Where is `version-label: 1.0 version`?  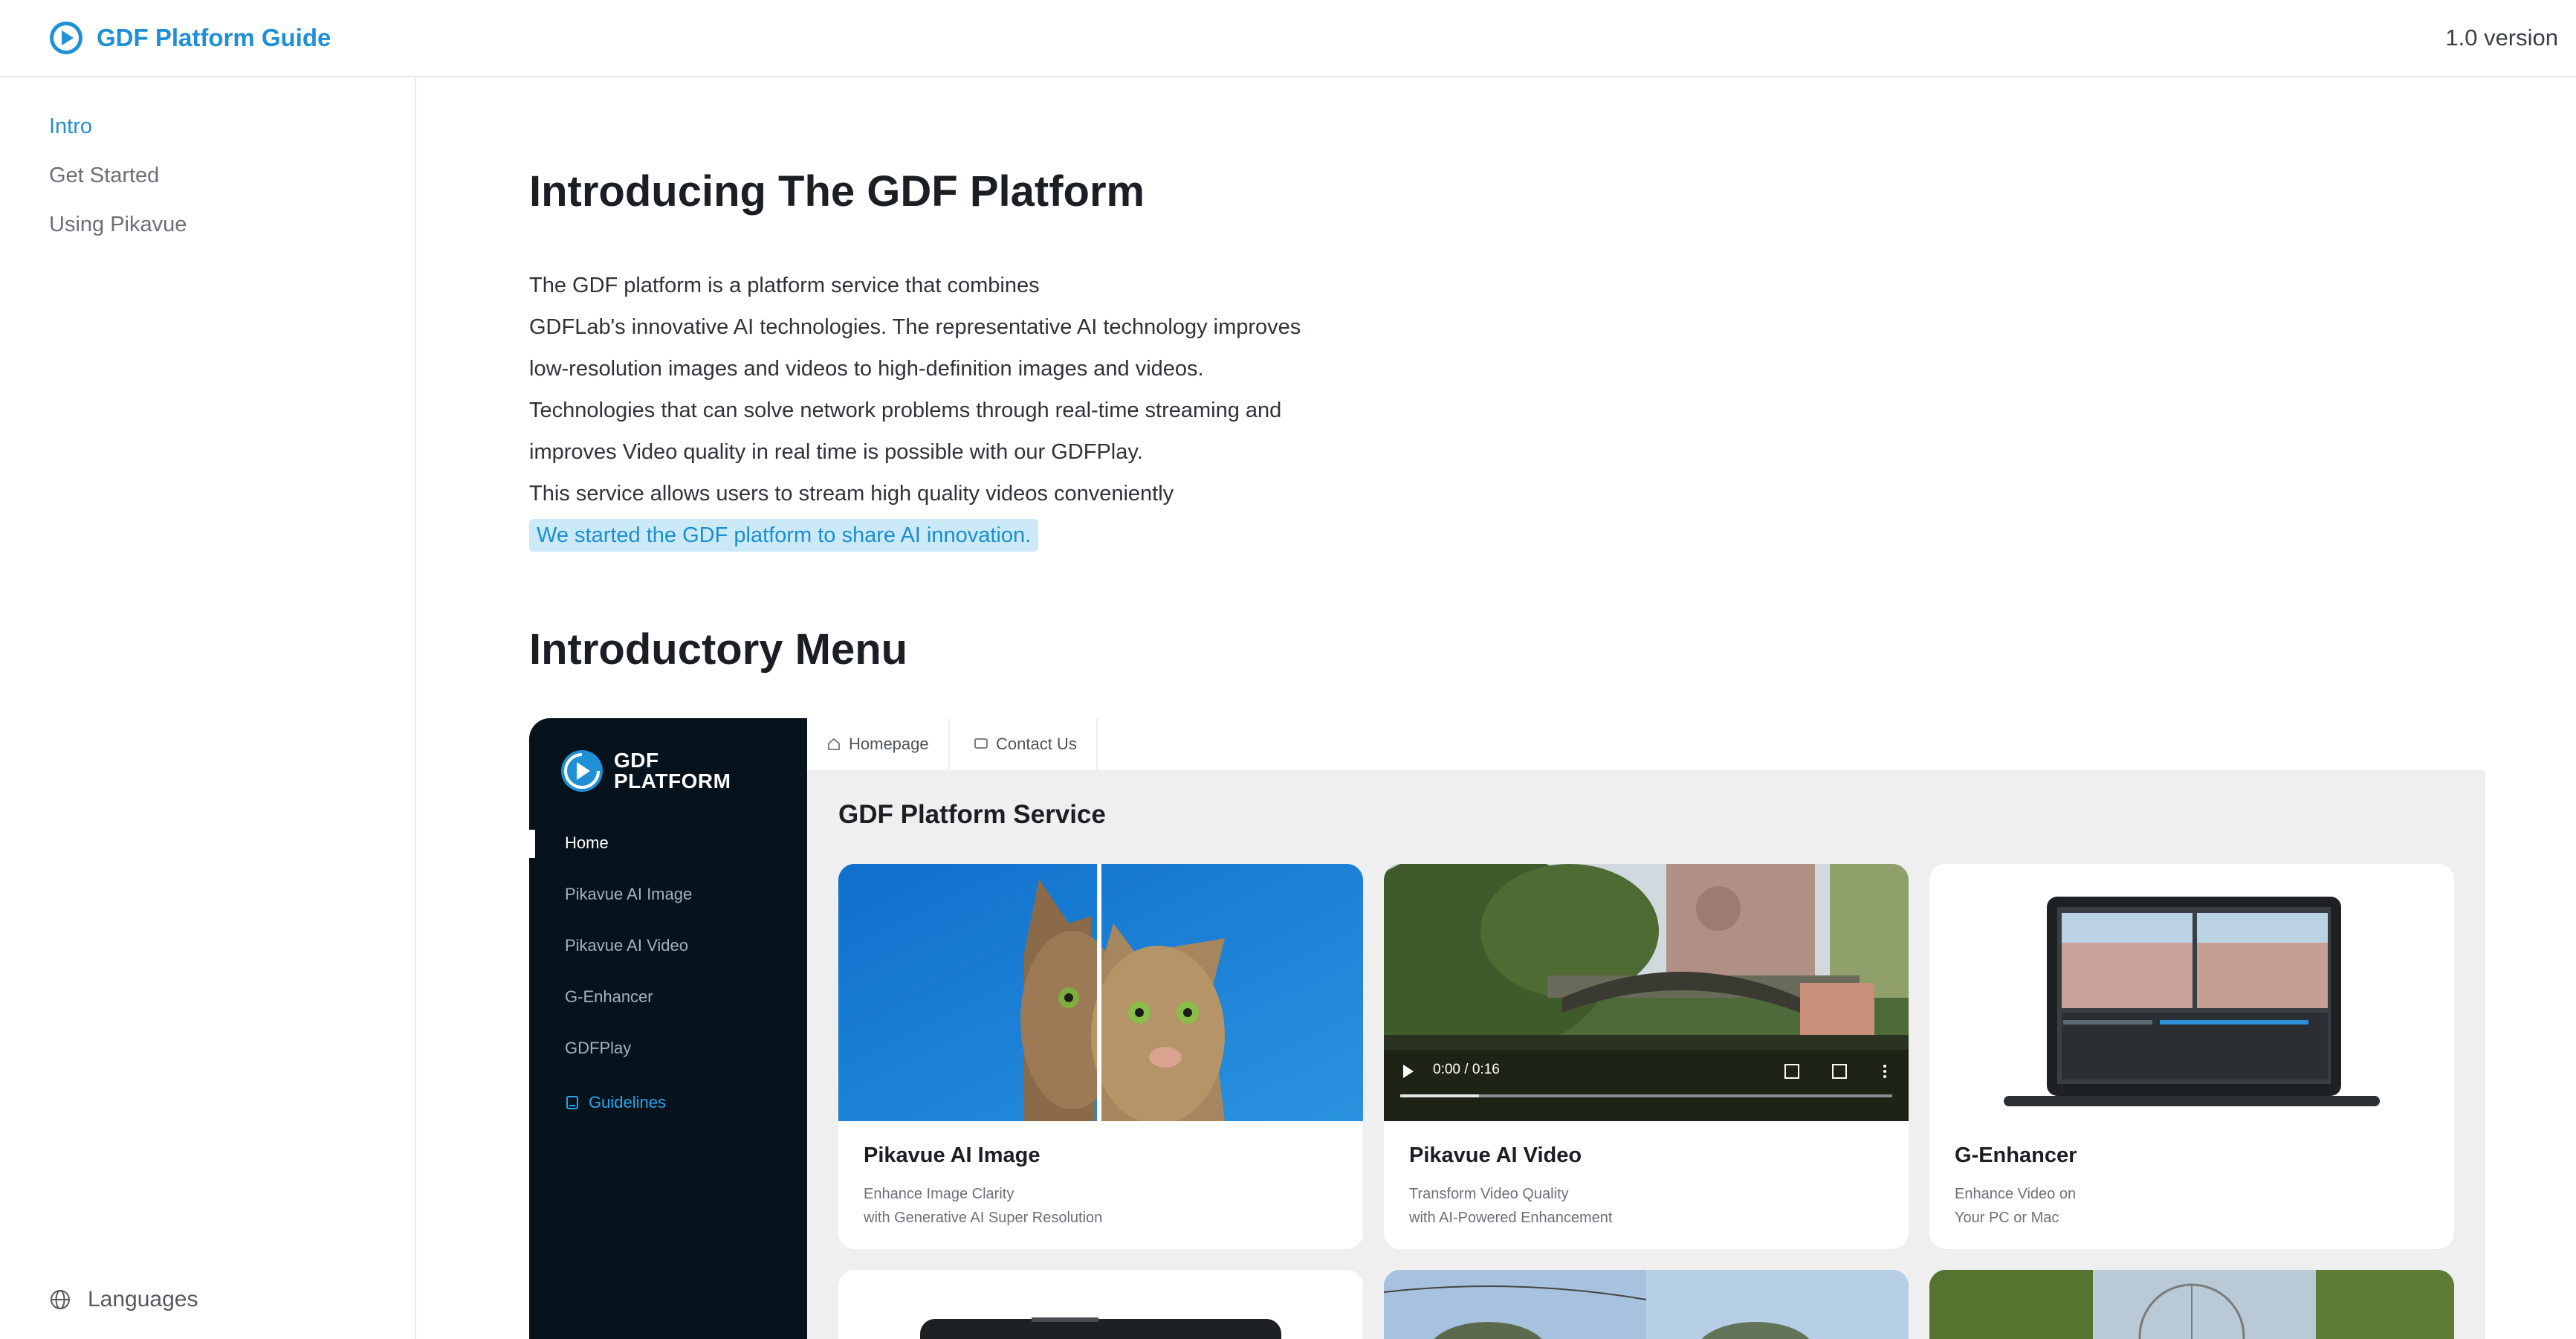 version-label: 1.0 version is located at coordinates (2501, 38).